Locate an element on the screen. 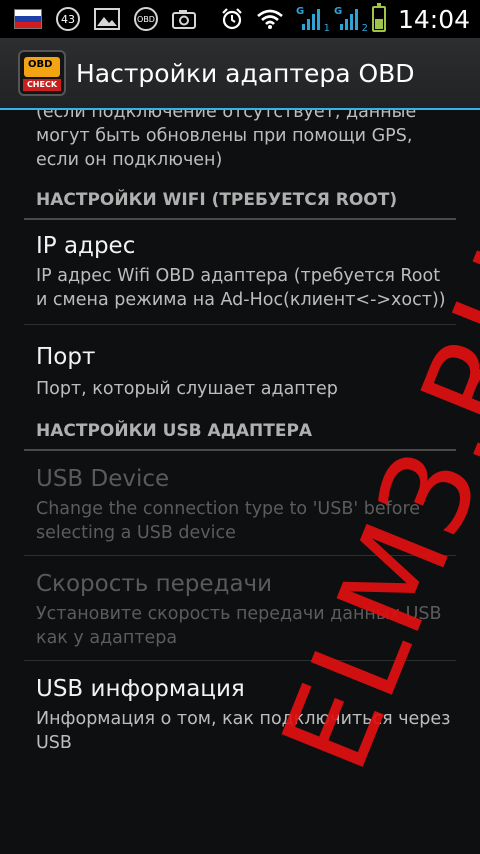 This screenshot has width=480, height=854. action-bar: OBD CHECK Настройки адаптера OBD is located at coordinates (240, 74).